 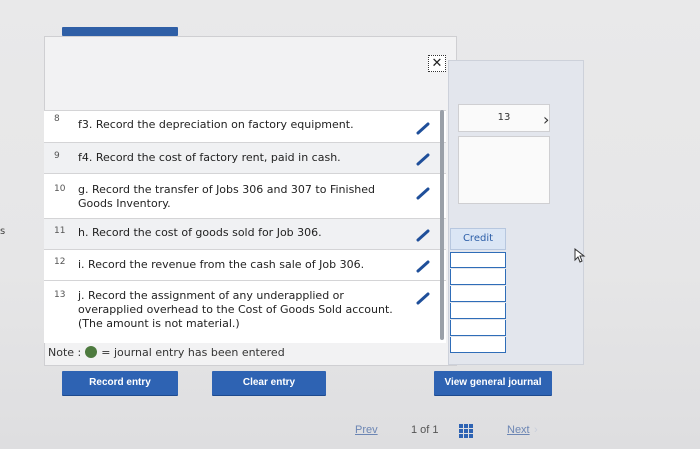 I want to click on row-number: 10, so click(x=60, y=189).